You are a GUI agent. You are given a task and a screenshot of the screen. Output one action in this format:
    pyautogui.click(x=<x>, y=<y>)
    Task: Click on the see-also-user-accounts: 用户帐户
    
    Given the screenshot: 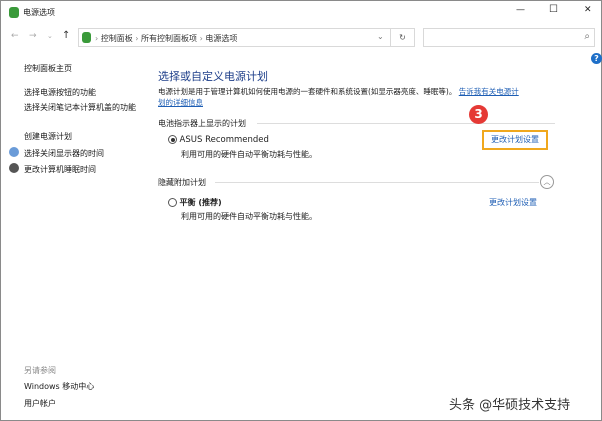 What is the action you would take?
    pyautogui.click(x=40, y=403)
    